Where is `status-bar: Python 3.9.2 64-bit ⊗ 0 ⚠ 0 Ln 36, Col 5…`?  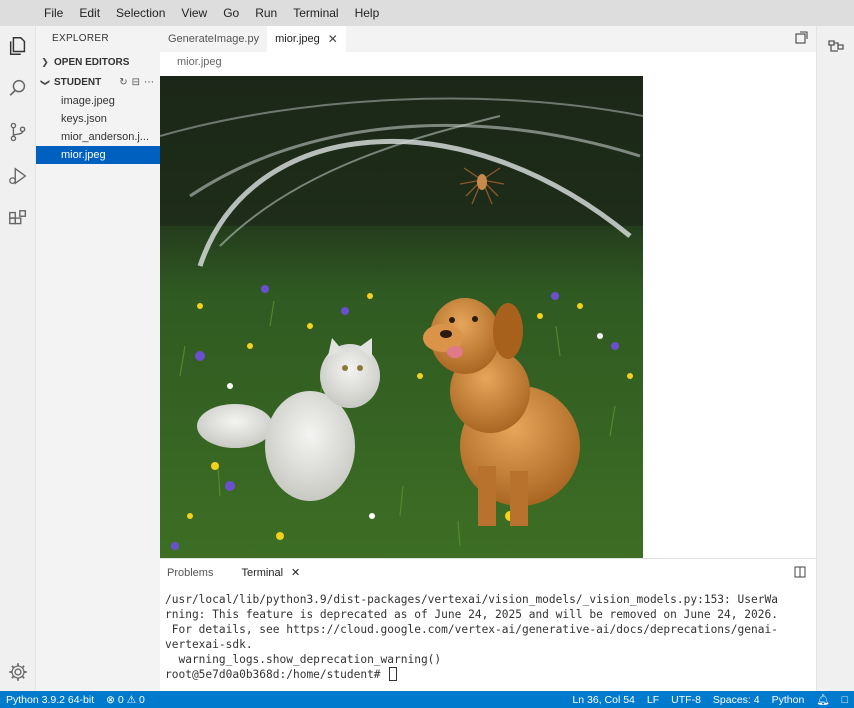
status-bar: Python 3.9.2 64-bit ⊗ 0 ⚠ 0 Ln 36, Col 5… is located at coordinates (427, 699).